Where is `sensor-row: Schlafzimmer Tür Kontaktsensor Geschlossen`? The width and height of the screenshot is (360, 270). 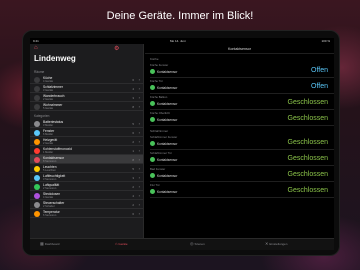 sensor-row: Schlafzimmer Tür Kontaktsensor Geschlossen is located at coordinates (239, 158).